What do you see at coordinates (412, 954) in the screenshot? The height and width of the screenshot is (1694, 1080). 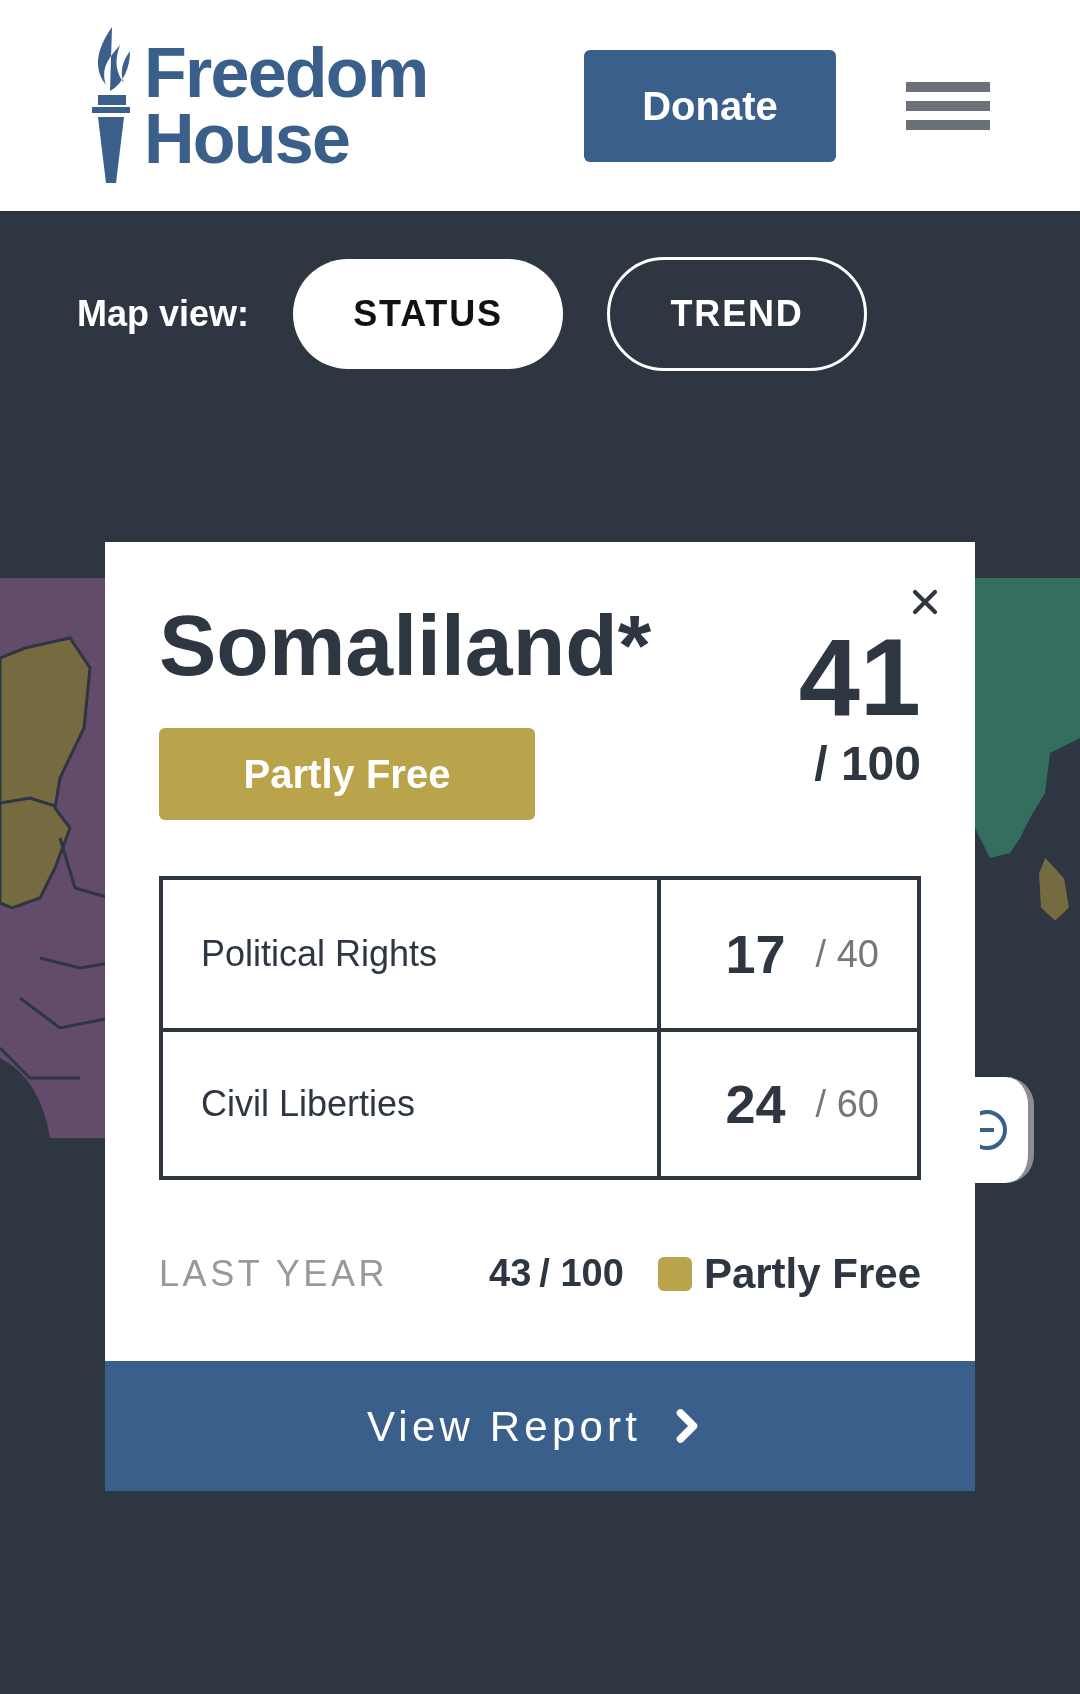 I see `category-label: Political Rights` at bounding box center [412, 954].